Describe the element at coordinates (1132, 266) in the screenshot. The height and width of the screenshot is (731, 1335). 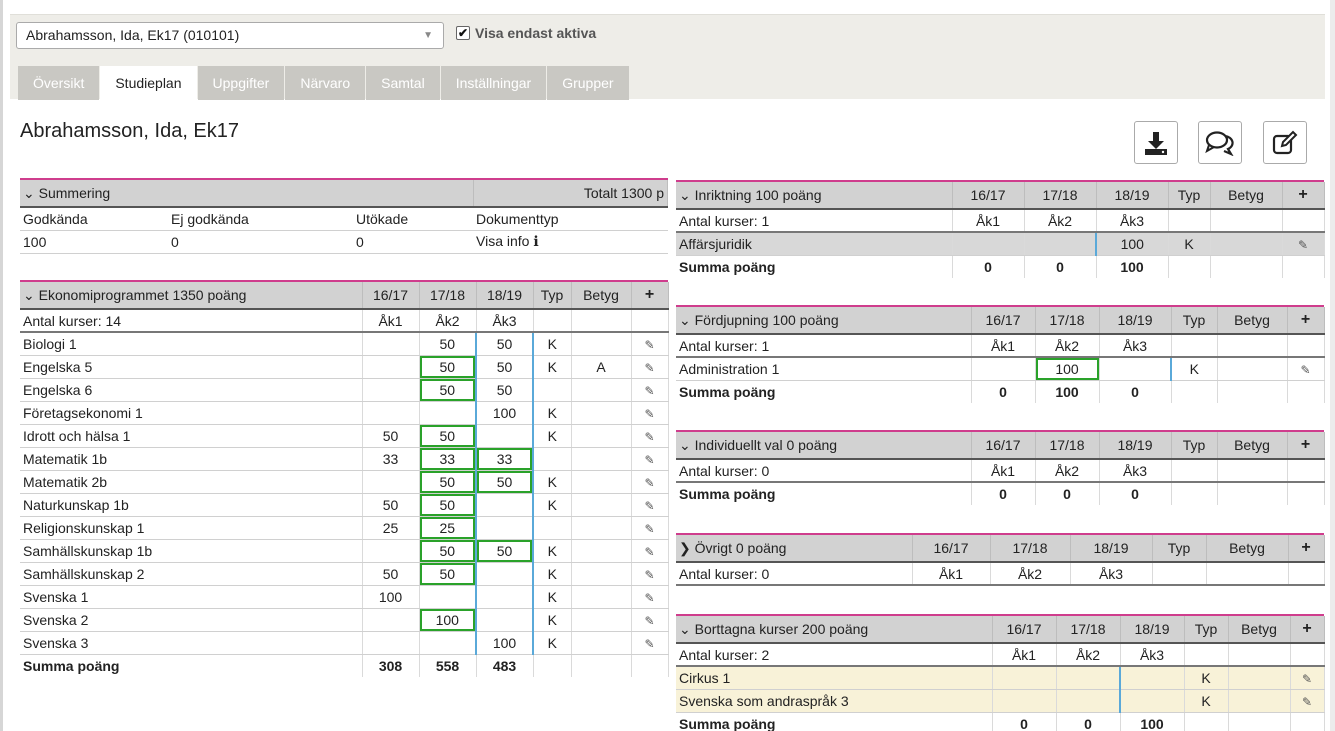
I see `sum-value: 100` at that location.